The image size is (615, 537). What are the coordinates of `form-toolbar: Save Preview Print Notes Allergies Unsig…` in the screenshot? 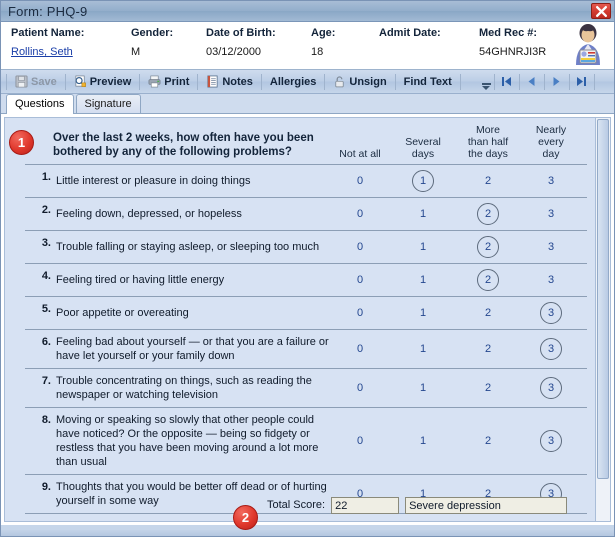 It's located at (307, 82).